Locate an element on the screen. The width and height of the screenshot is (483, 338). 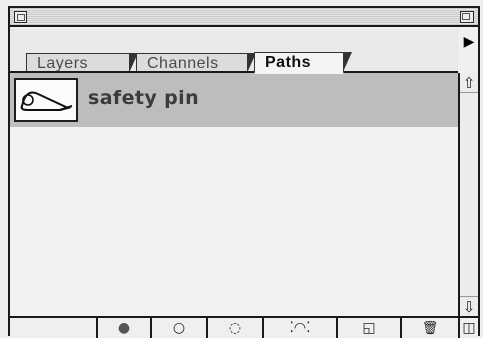
fill-path-button: ● is located at coordinates (123, 328).